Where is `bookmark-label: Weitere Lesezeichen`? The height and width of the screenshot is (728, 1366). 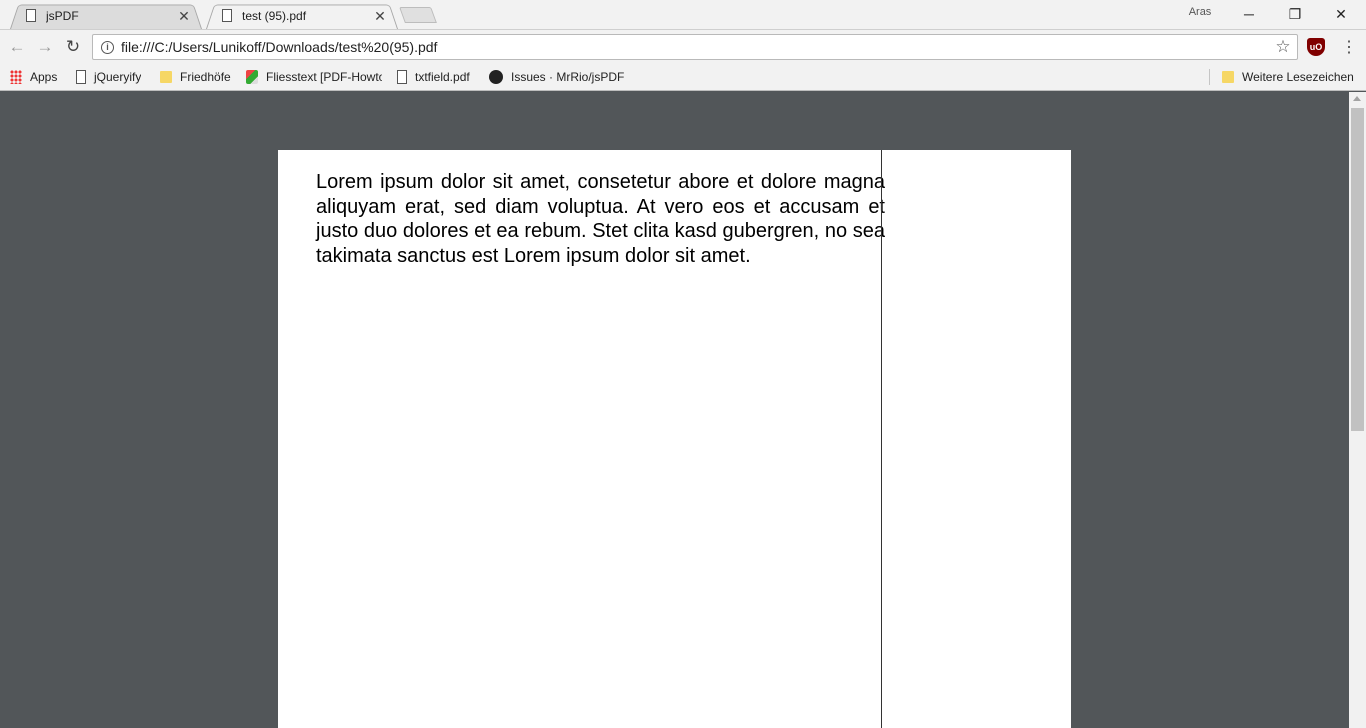 bookmark-label: Weitere Lesezeichen is located at coordinates (1298, 77).